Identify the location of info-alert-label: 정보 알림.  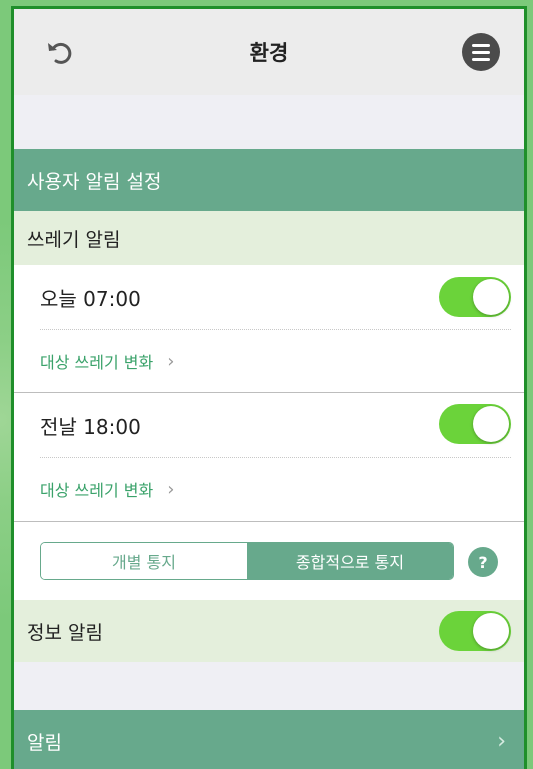
(65, 632).